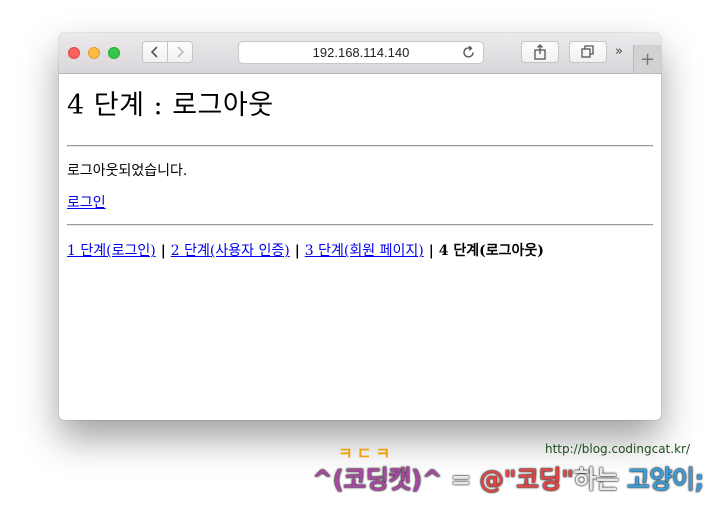 The height and width of the screenshot is (505, 720). Describe the element at coordinates (127, 171) in the screenshot. I see `logout-message: 로그아웃되었습니다.` at that location.